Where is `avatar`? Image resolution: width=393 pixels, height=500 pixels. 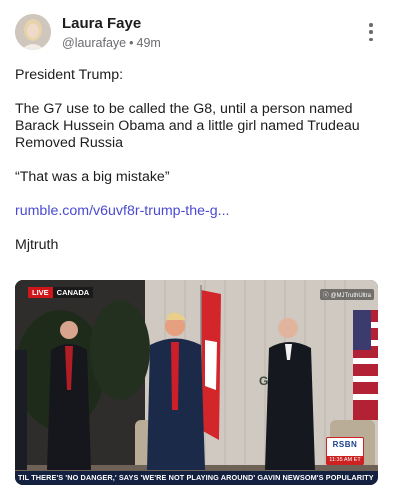
avatar is located at coordinates (33, 32).